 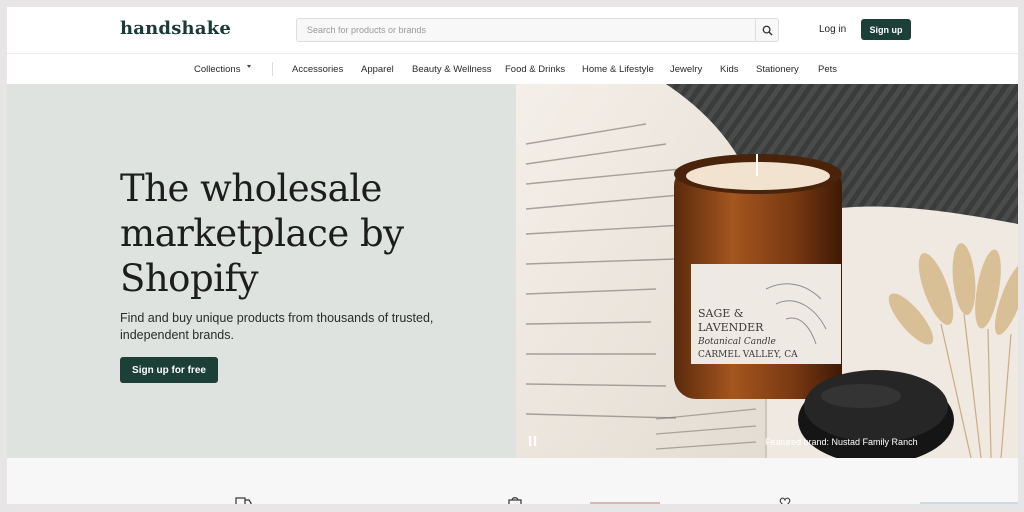 I want to click on featured-brand-caption: Featured brand: Nustad Family Ranch, so click(x=841, y=442).